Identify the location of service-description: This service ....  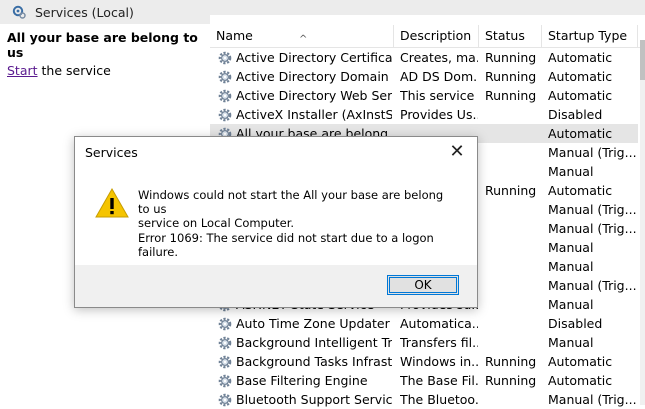
(439, 95).